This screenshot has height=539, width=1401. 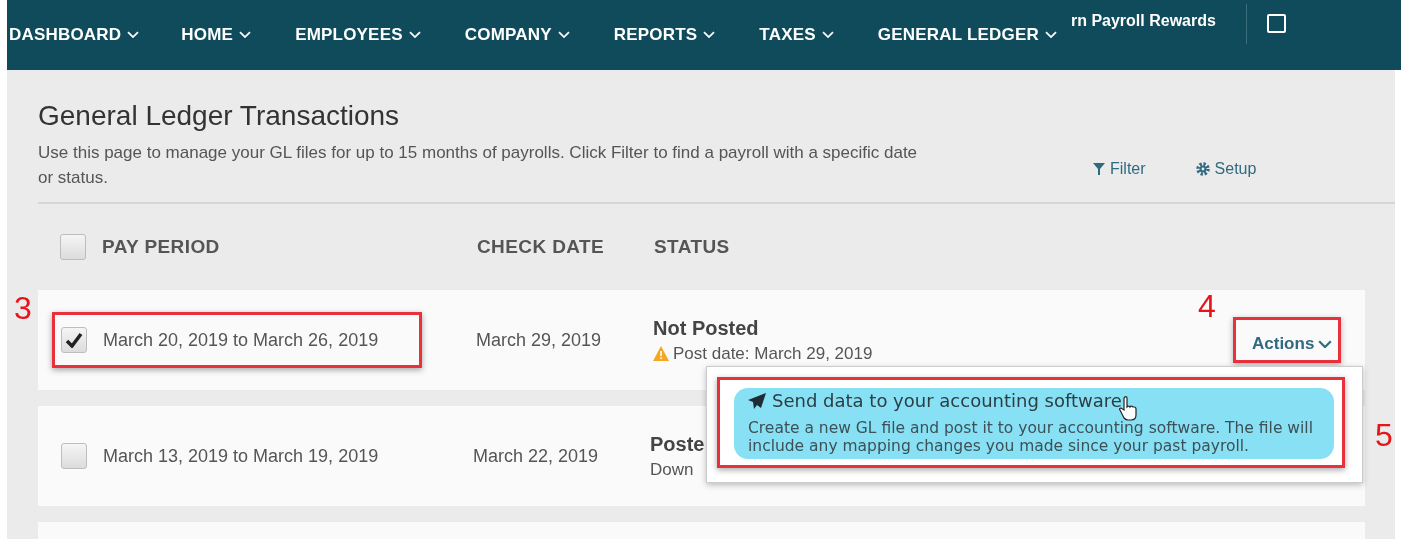 I want to click on column-header: STATUS, so click(x=692, y=247).